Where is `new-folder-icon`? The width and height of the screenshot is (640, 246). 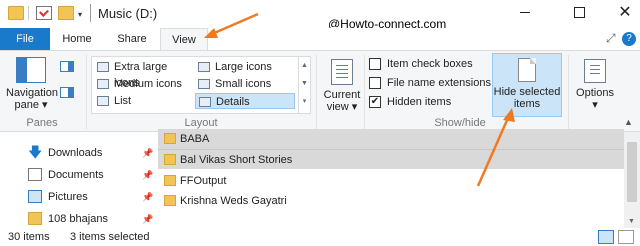
new-folder-icon is located at coordinates (66, 13).